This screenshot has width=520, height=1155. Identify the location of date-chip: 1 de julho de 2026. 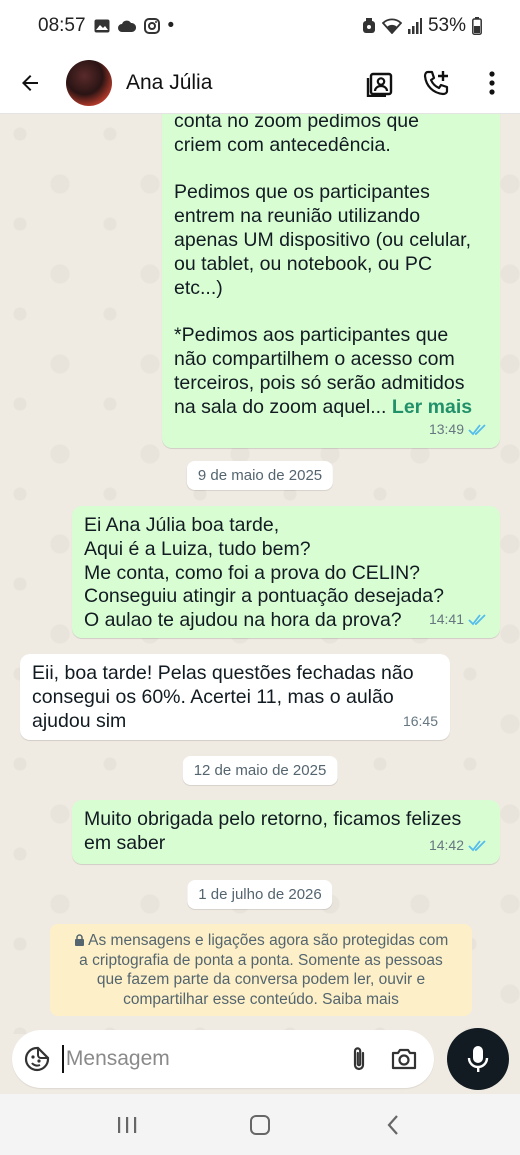
(260, 894).